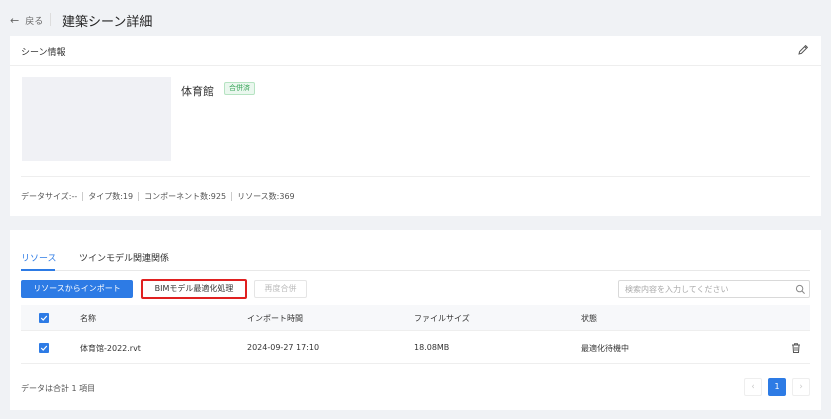 The height and width of the screenshot is (419, 831). I want to click on back-label: 戻る, so click(34, 22).